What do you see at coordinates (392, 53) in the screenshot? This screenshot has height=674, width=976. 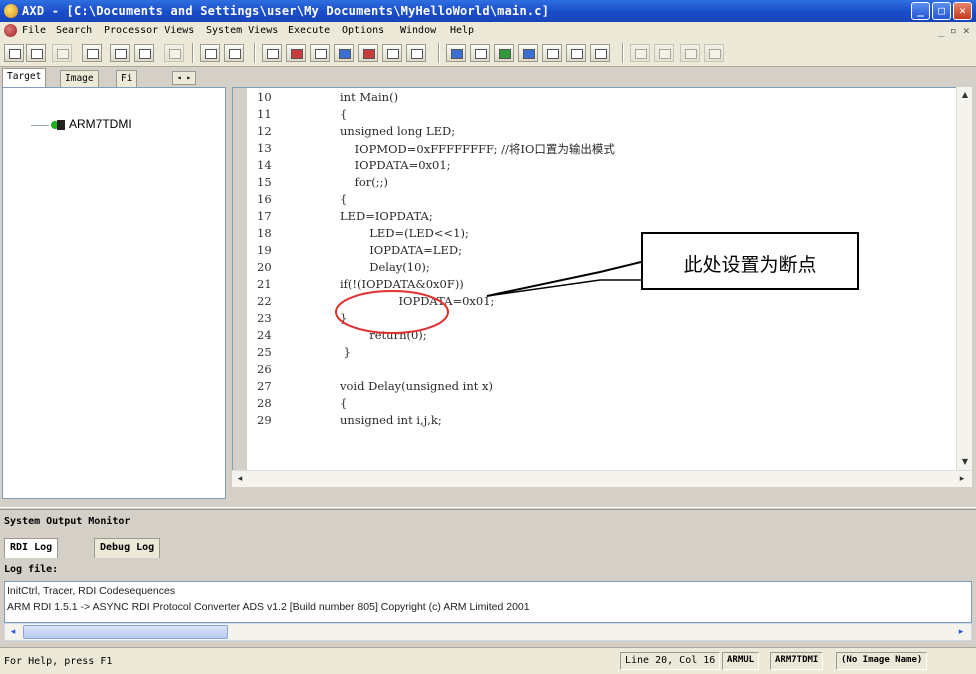 I see `low-level-symbols-icon` at bounding box center [392, 53].